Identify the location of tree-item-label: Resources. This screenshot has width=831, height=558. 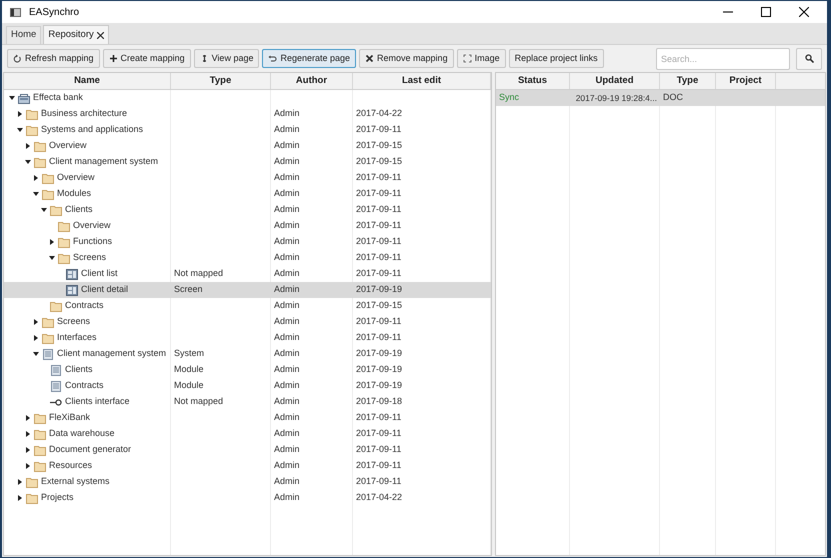
(70, 466).